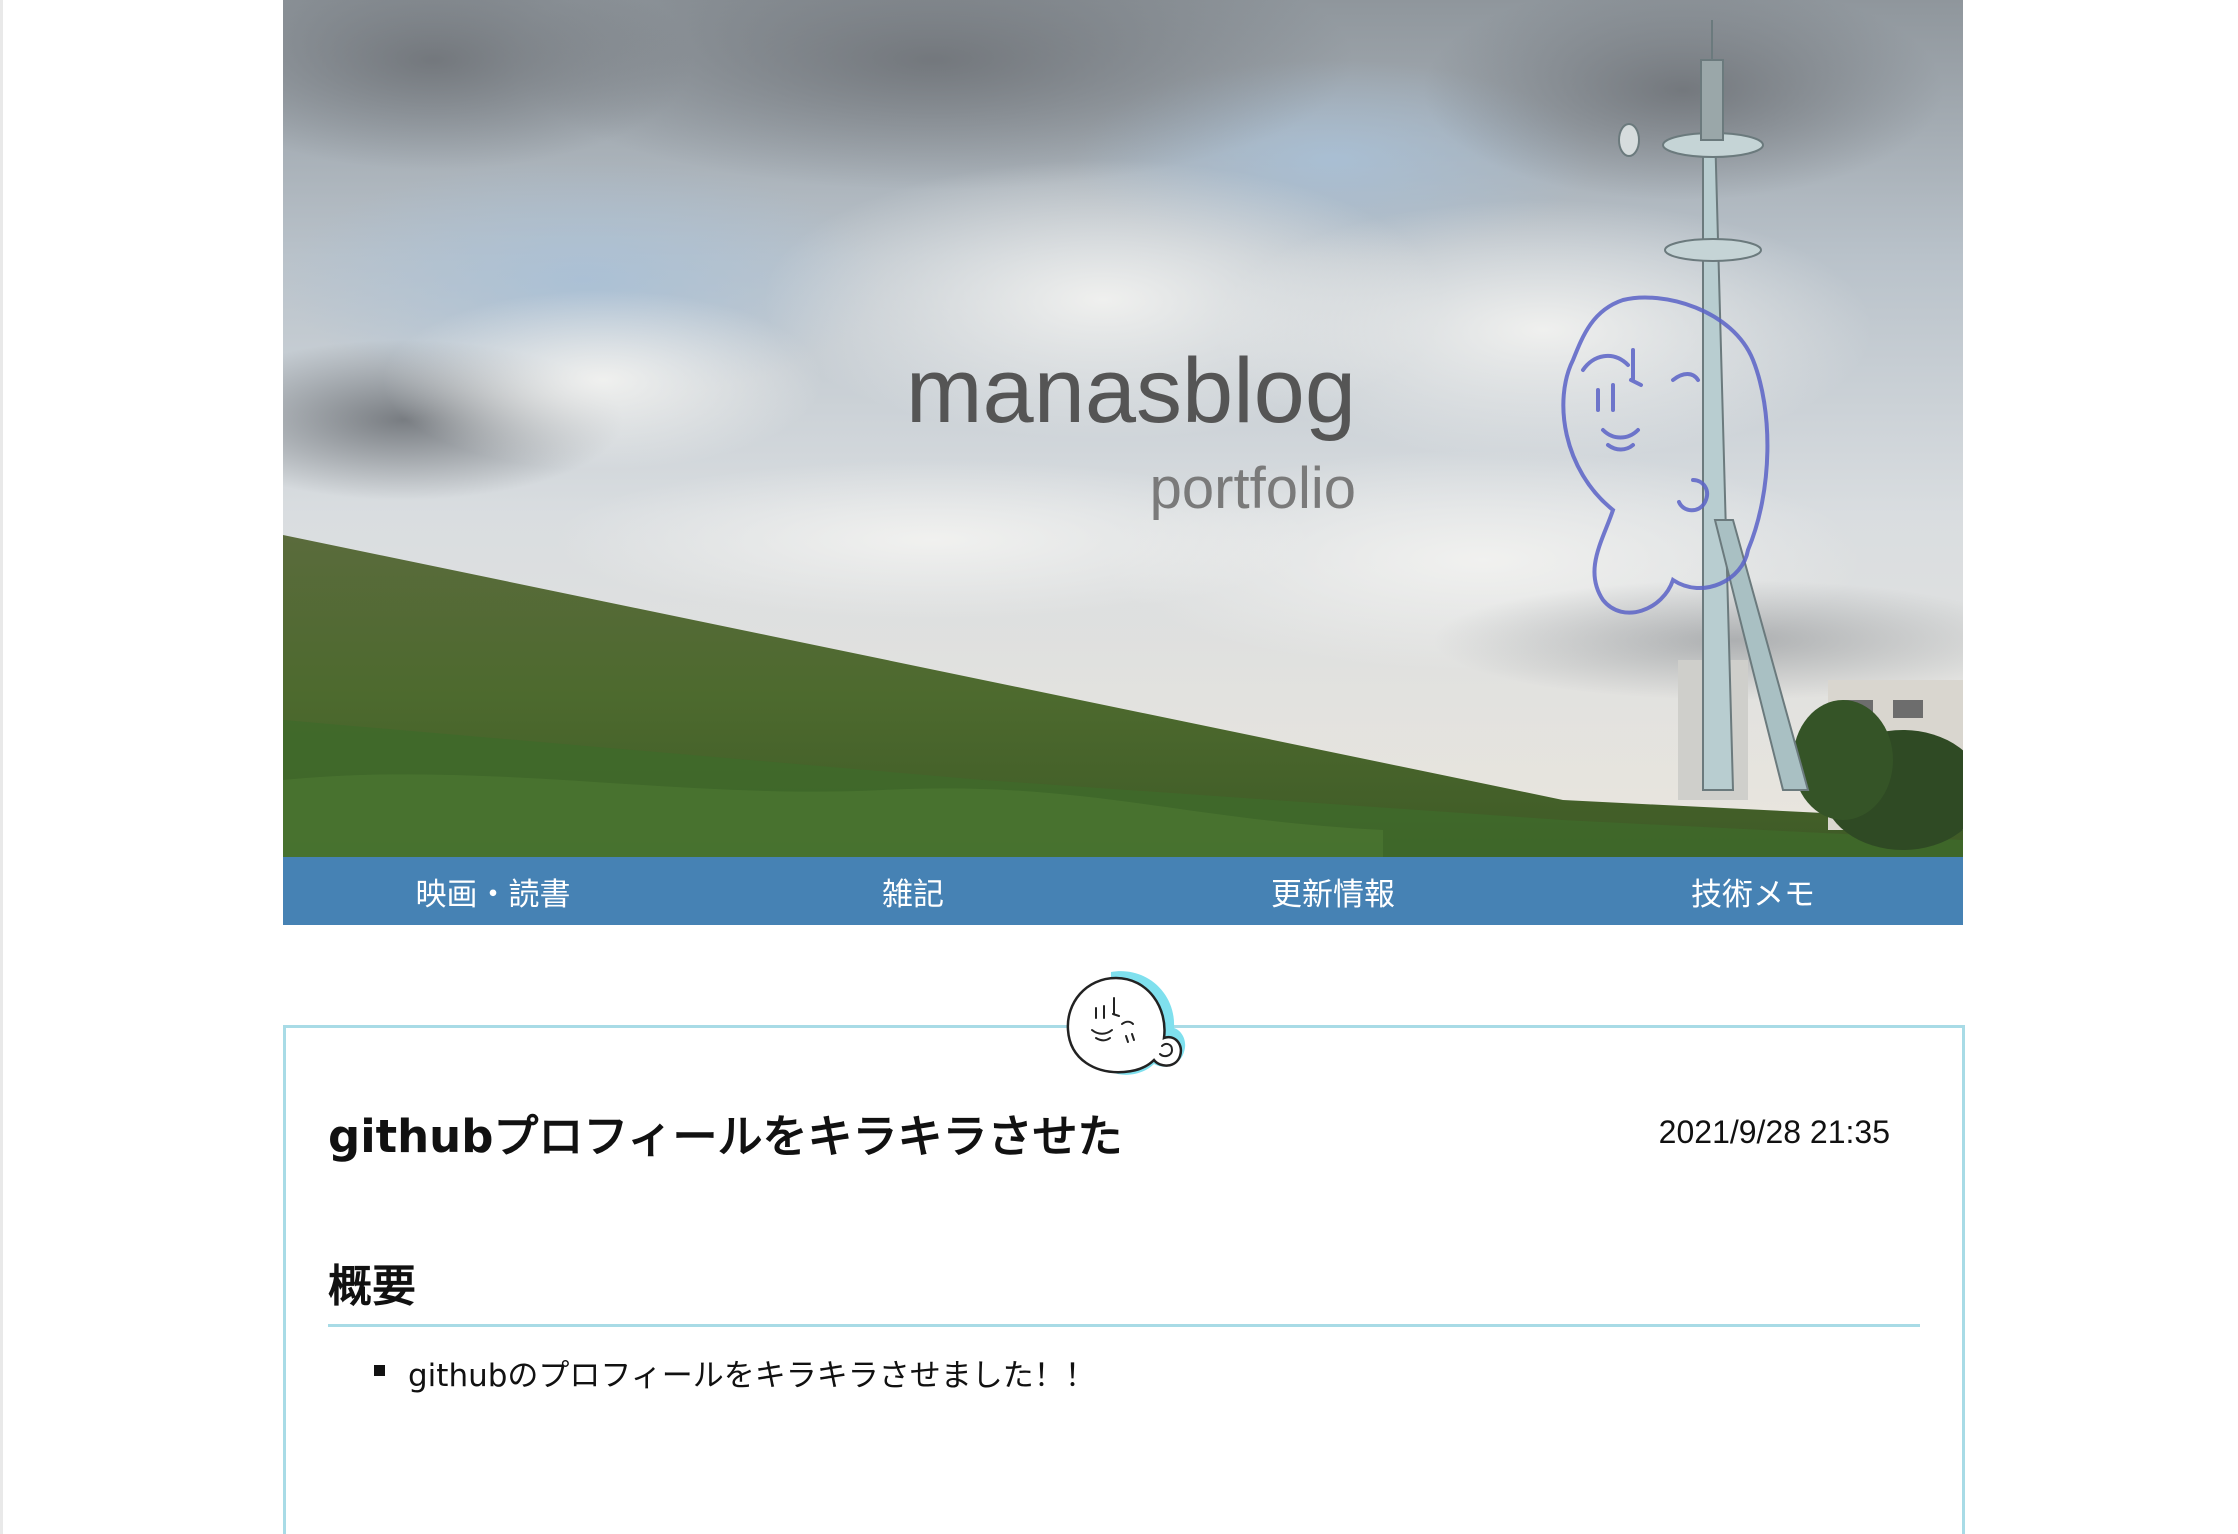  I want to click on list-item: githubのプロフィールをキラキラさせました！！, so click(735, 1372).